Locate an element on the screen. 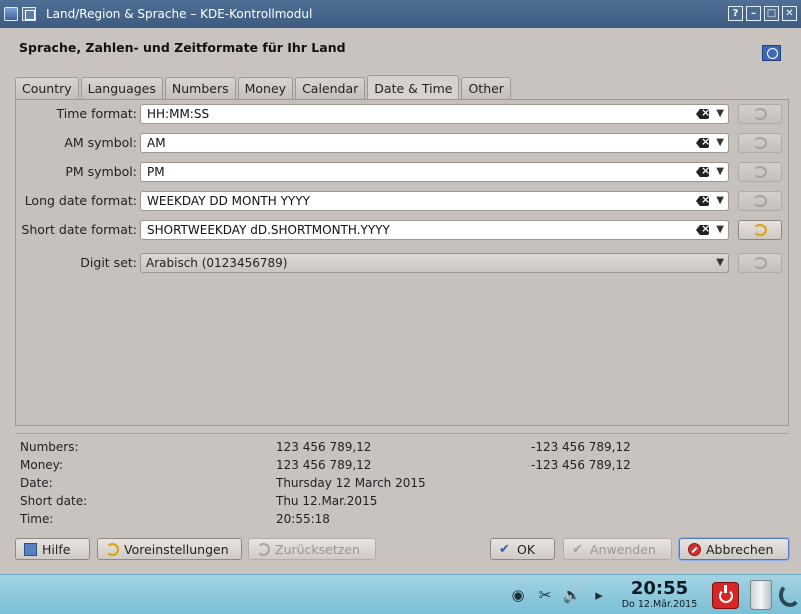  time-format-label: Time format: is located at coordinates (96, 113).